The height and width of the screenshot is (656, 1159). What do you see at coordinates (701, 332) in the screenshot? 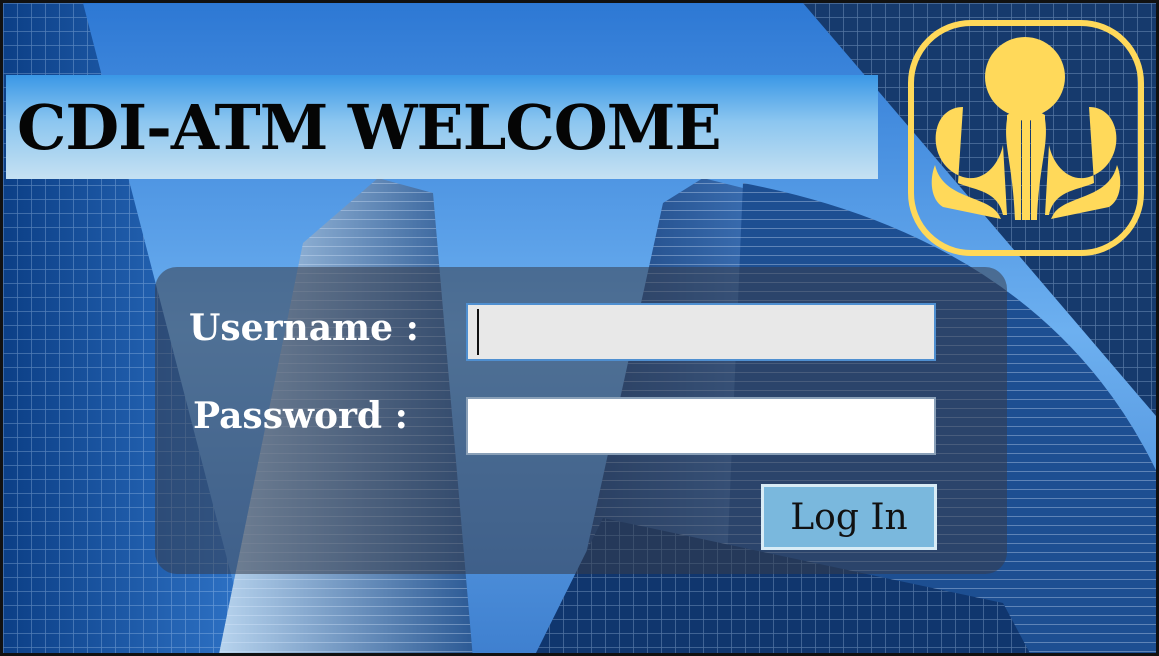
I see `username-input` at bounding box center [701, 332].